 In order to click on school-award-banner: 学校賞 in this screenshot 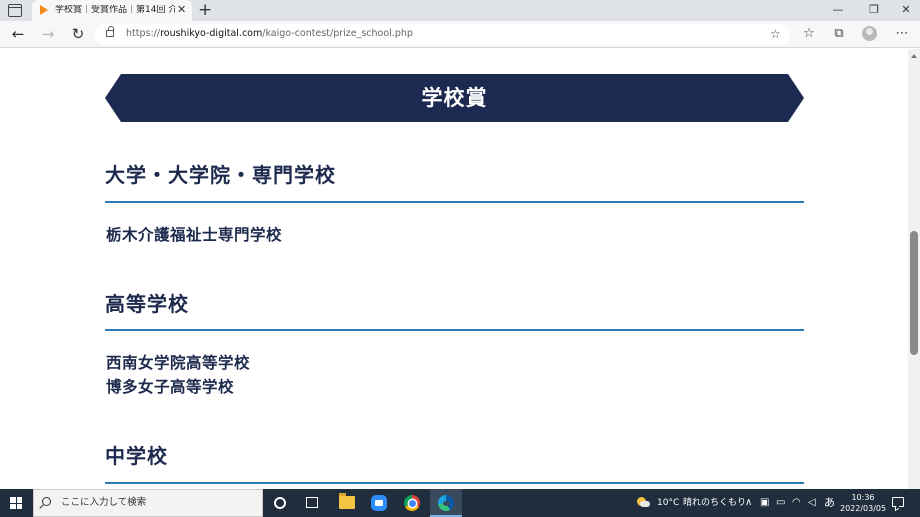, I will do `click(454, 98)`.